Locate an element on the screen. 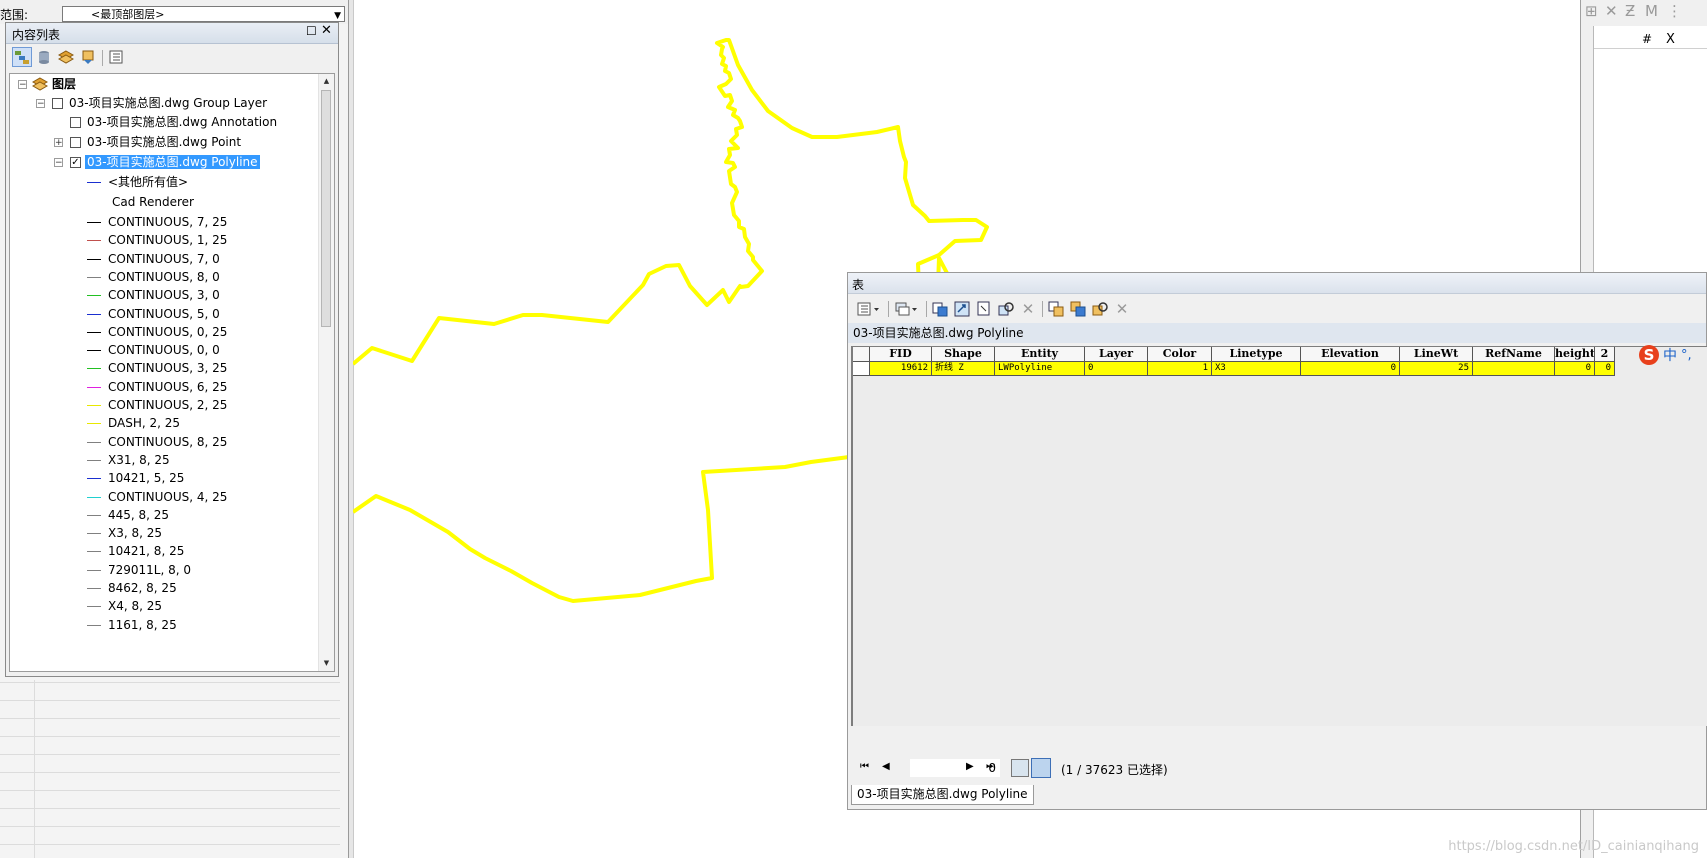  paste-records-button is located at coordinates (1078, 309).